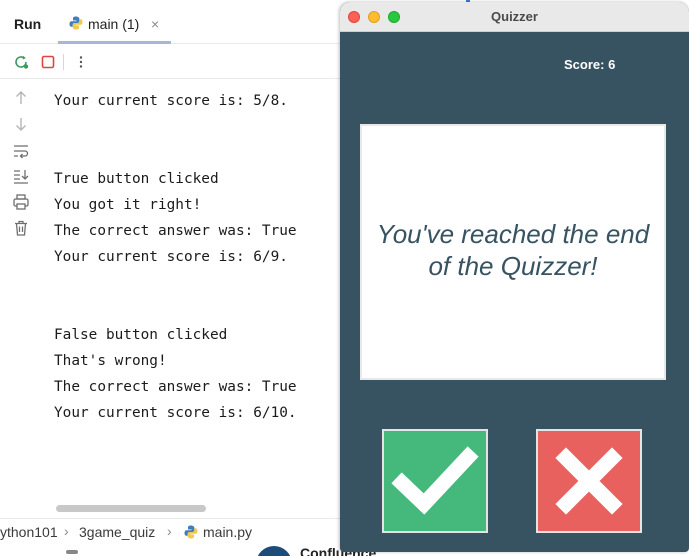 The width and height of the screenshot is (689, 556). Describe the element at coordinates (155, 24) in the screenshot. I see `tab-close-icon: ×` at that location.